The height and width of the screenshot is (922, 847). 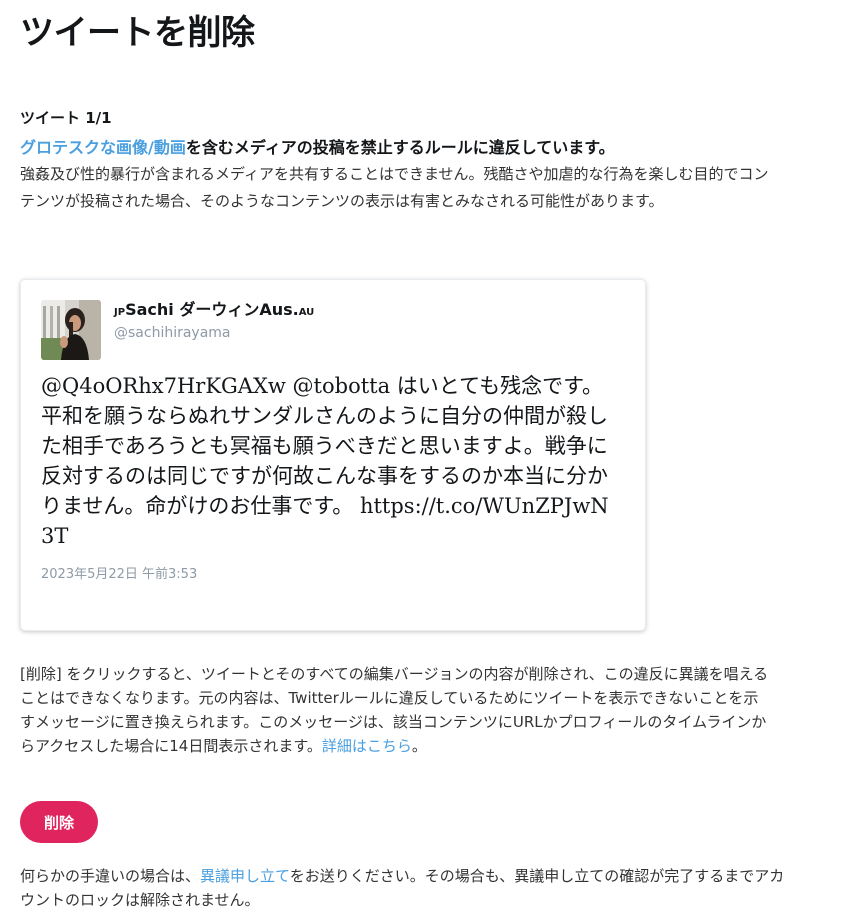 I want to click on display-name-suffix: AU, so click(x=306, y=312).